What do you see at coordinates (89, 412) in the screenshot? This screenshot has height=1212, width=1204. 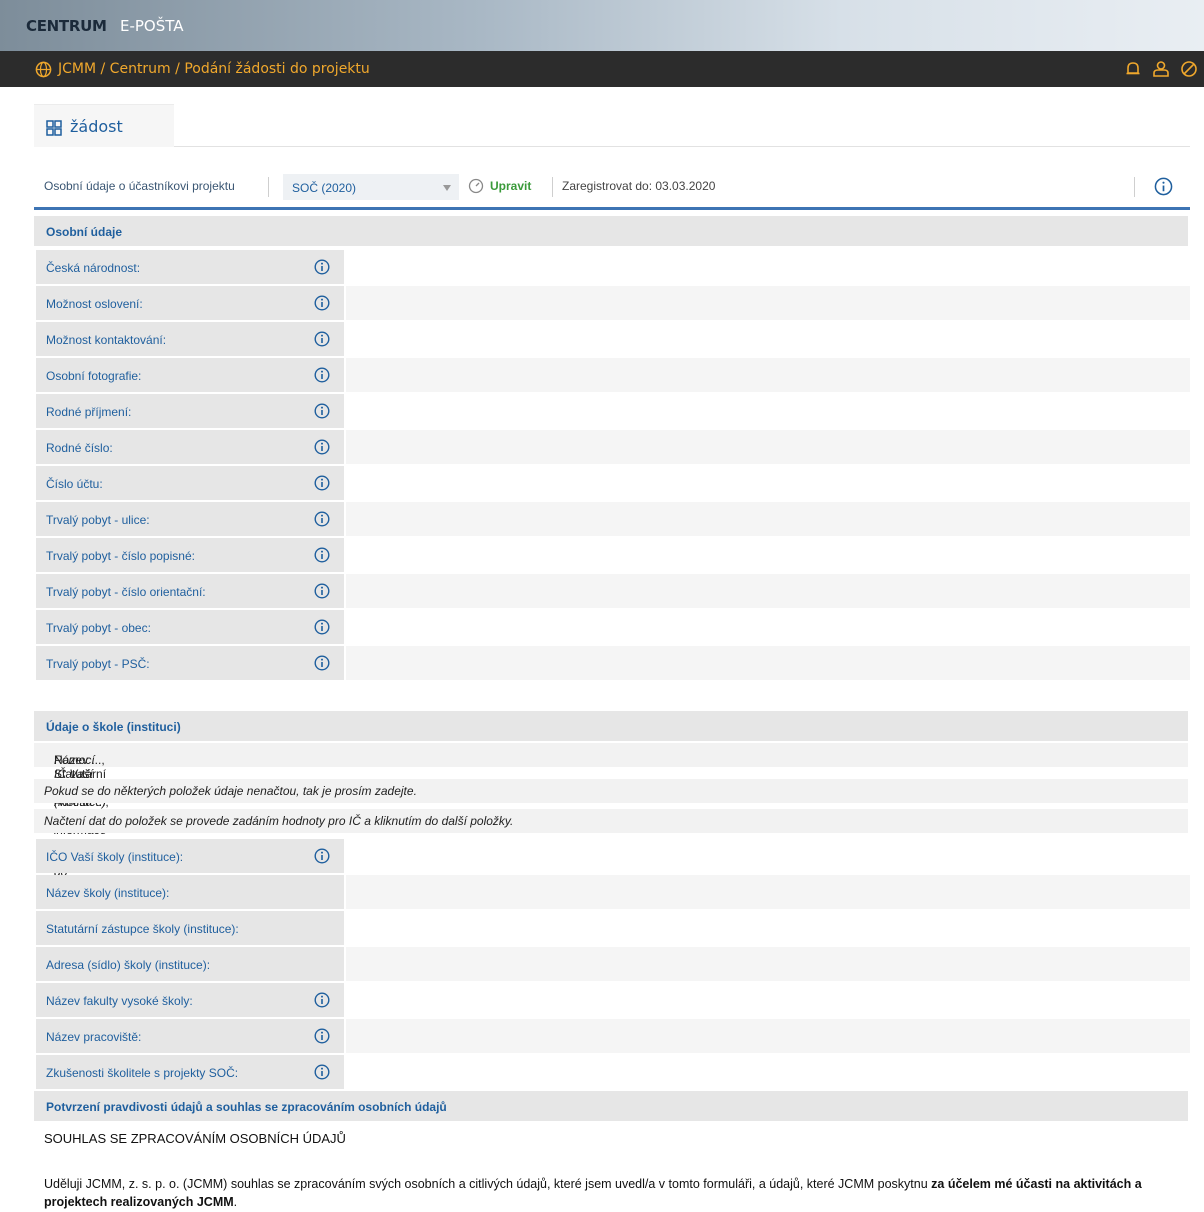 I see `field-label: Rodné příjmení:` at bounding box center [89, 412].